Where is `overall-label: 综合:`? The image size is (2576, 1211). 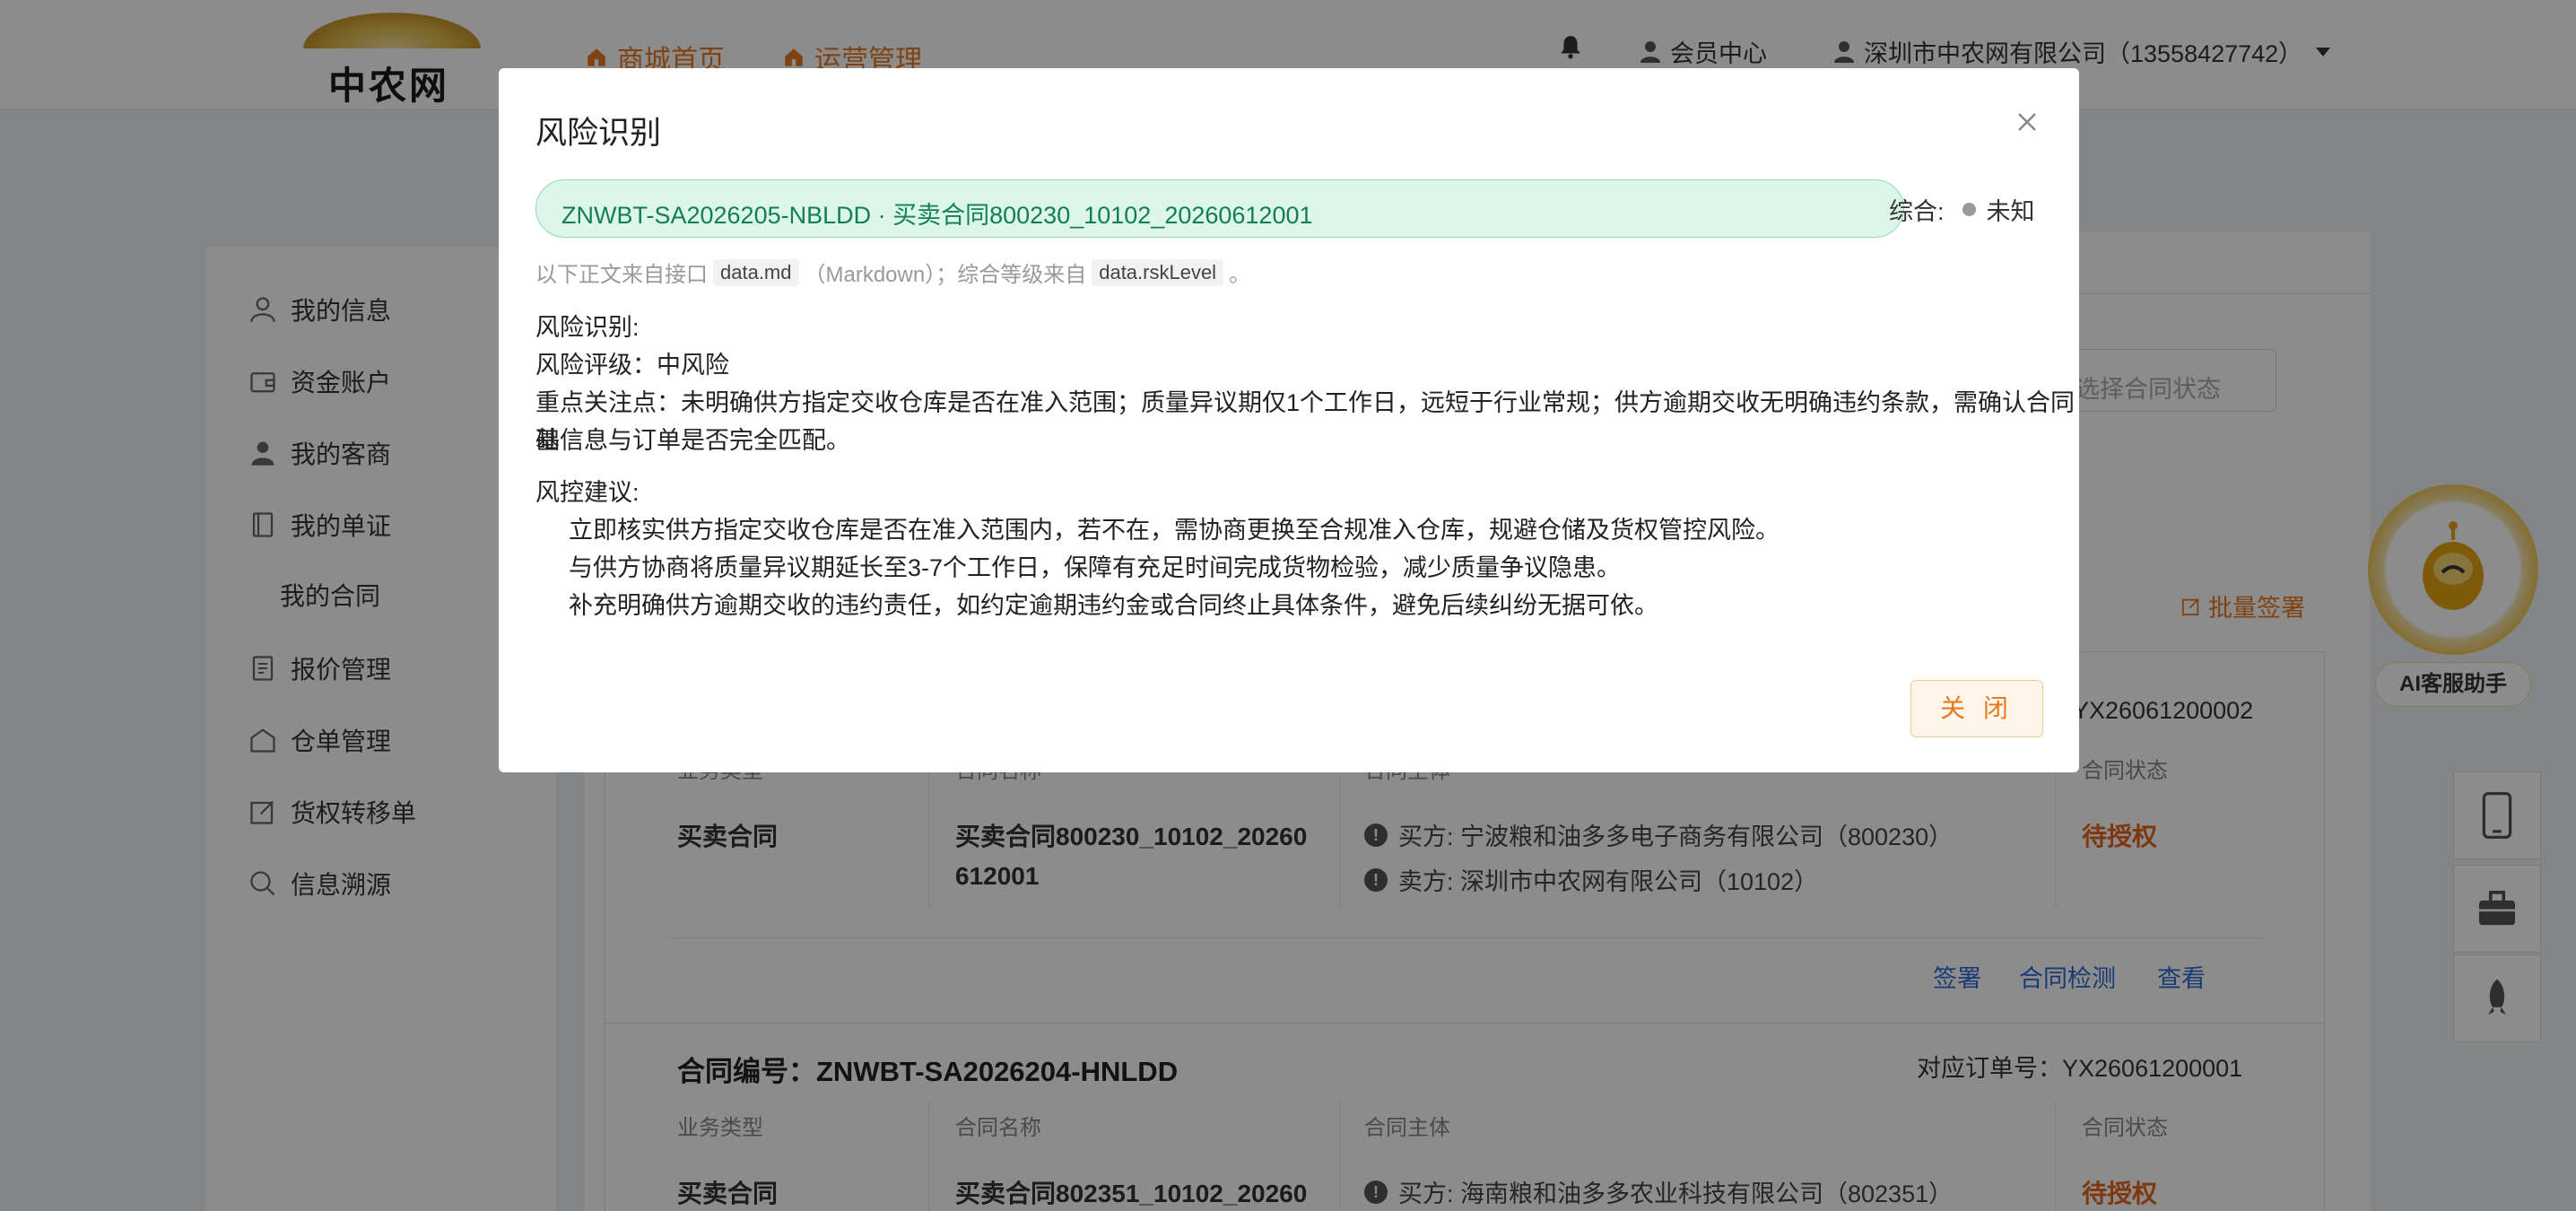 overall-label: 综合: is located at coordinates (1917, 211).